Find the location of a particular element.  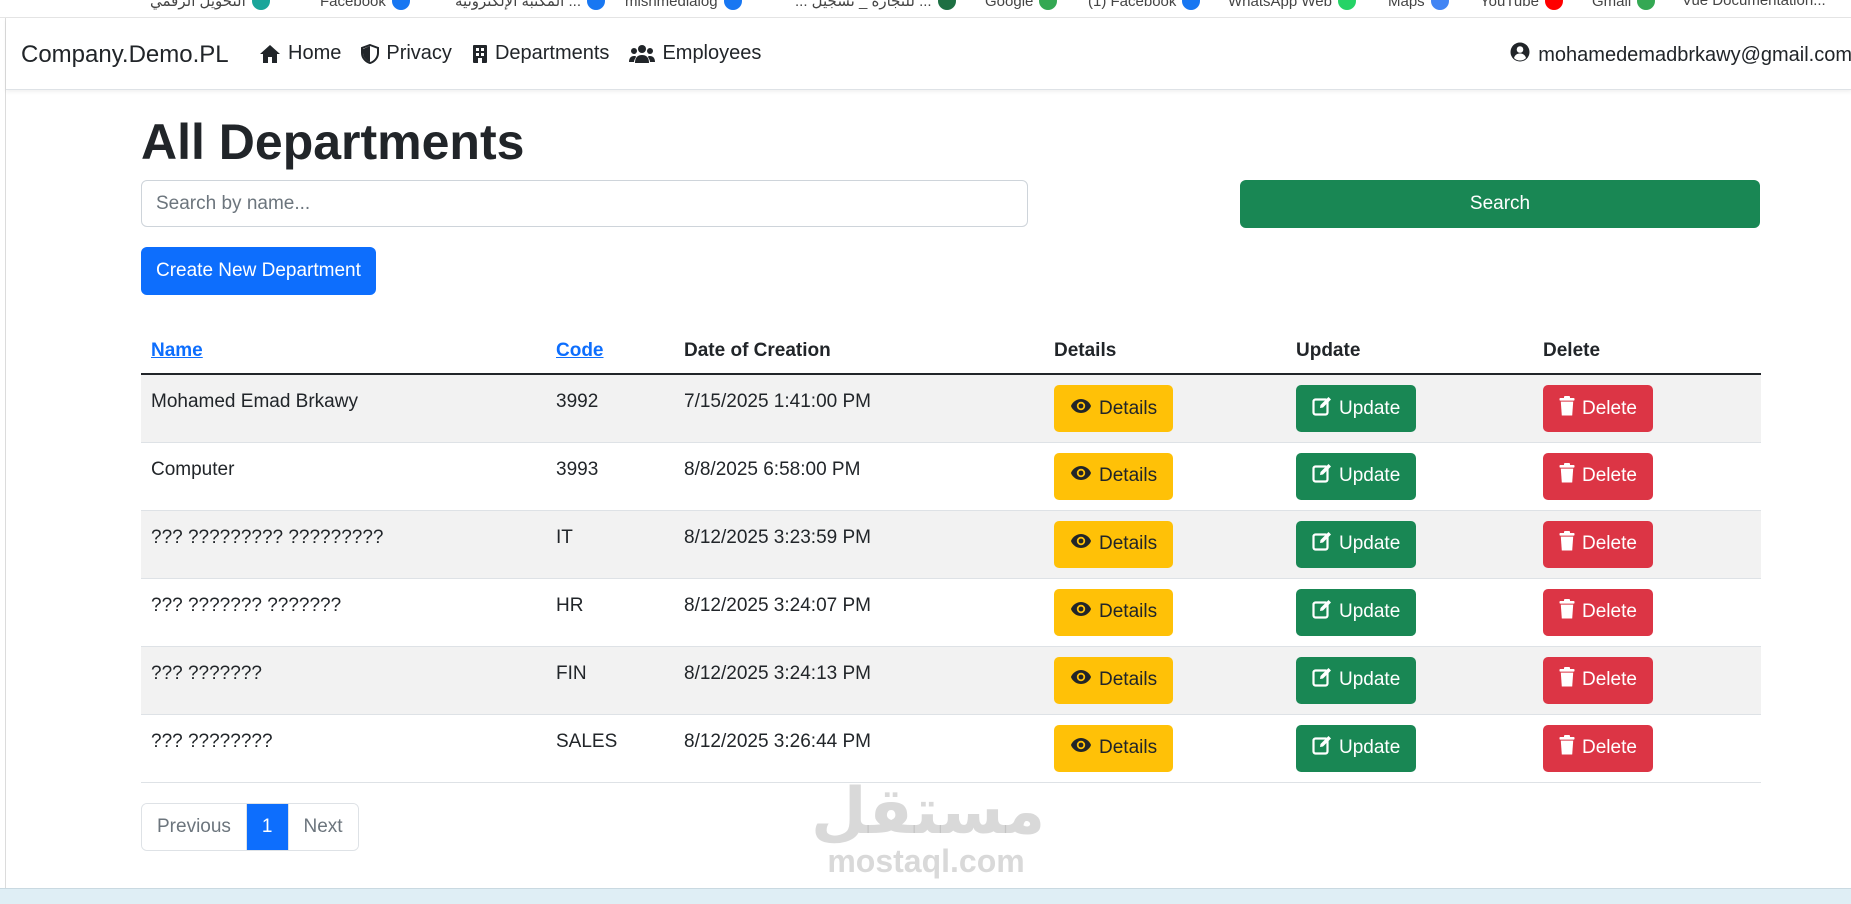

users-icon is located at coordinates (642, 54).